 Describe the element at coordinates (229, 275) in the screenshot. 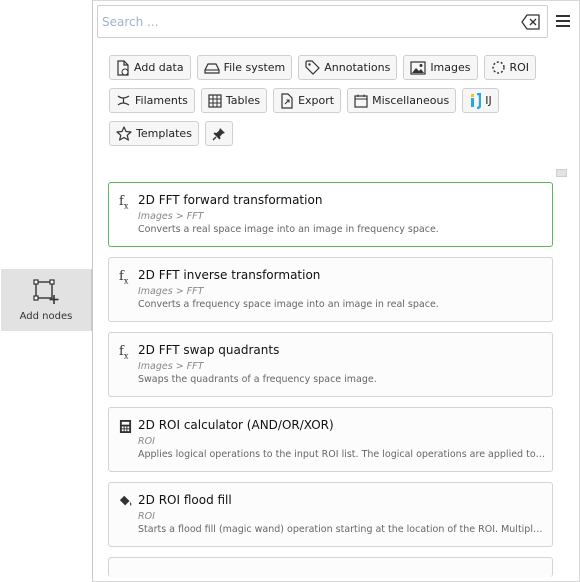

I see `node-title: 2D FFT inverse transformation` at that location.